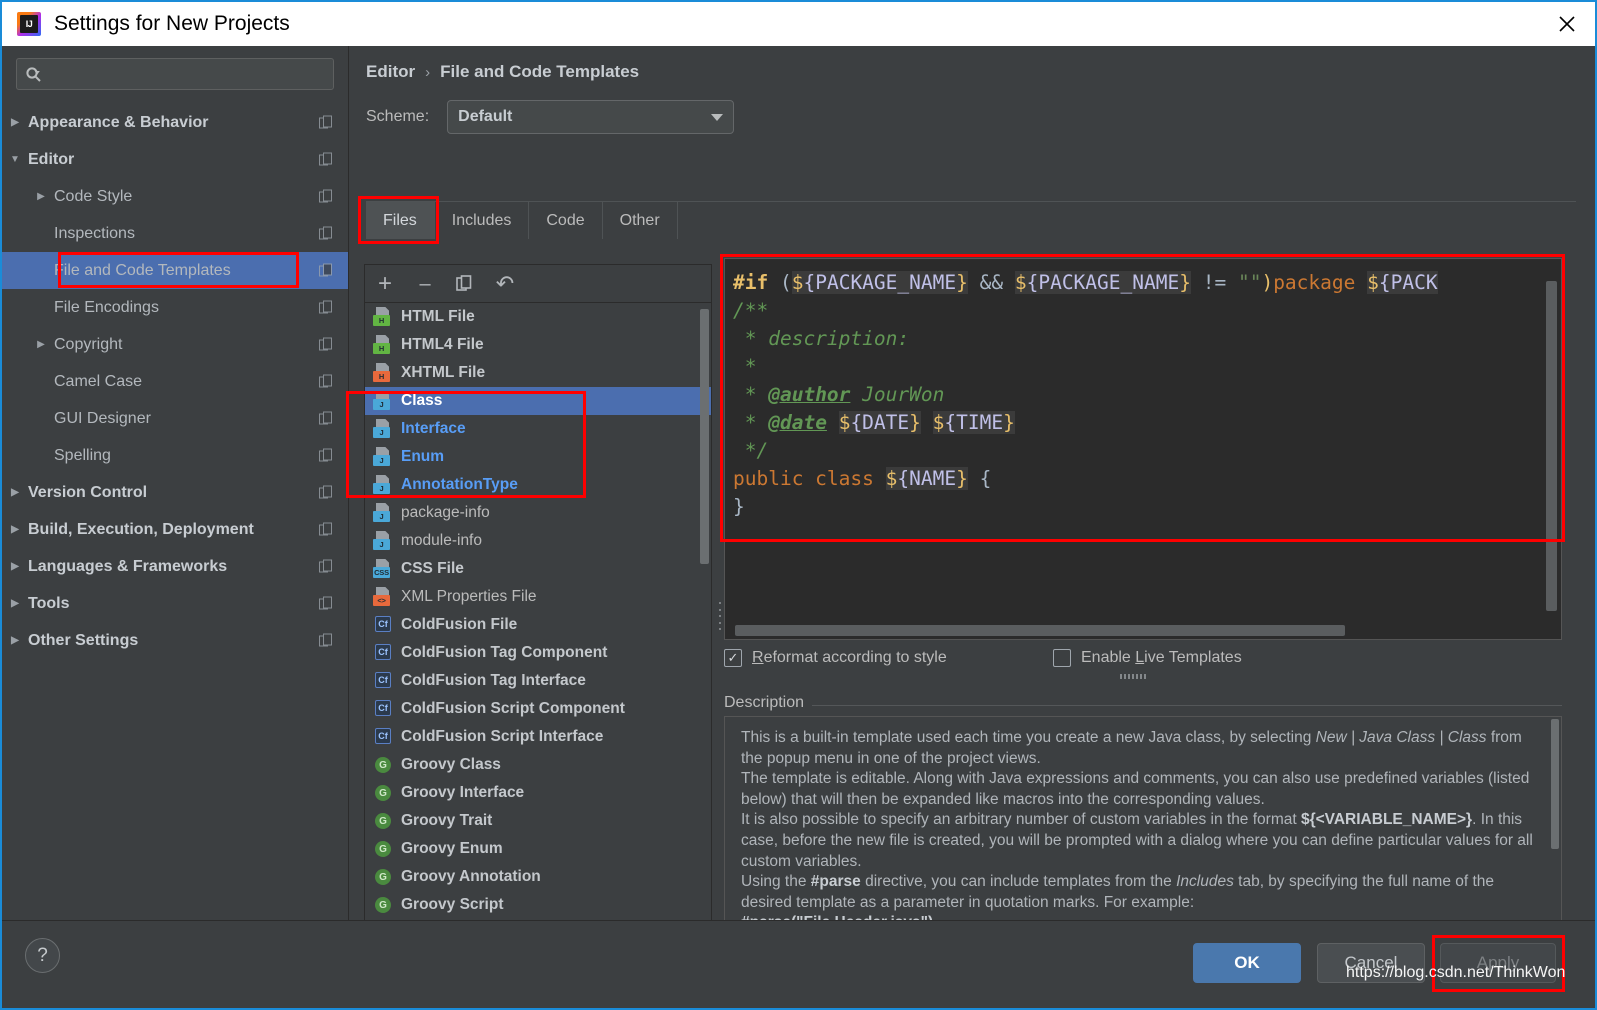 The width and height of the screenshot is (1597, 1010). I want to click on search-input, so click(185, 74).